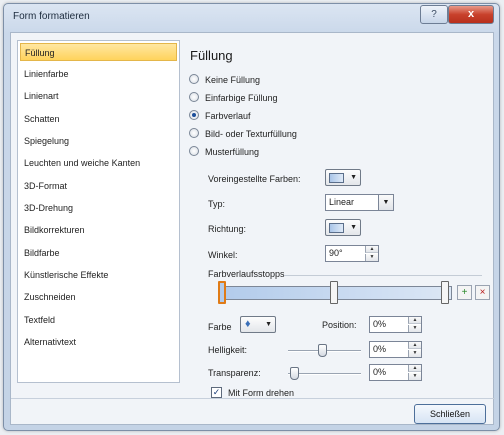 This screenshot has height=435, width=504. Describe the element at coordinates (241, 98) in the screenshot. I see `radio-label: Einfarbige Füllung` at that location.